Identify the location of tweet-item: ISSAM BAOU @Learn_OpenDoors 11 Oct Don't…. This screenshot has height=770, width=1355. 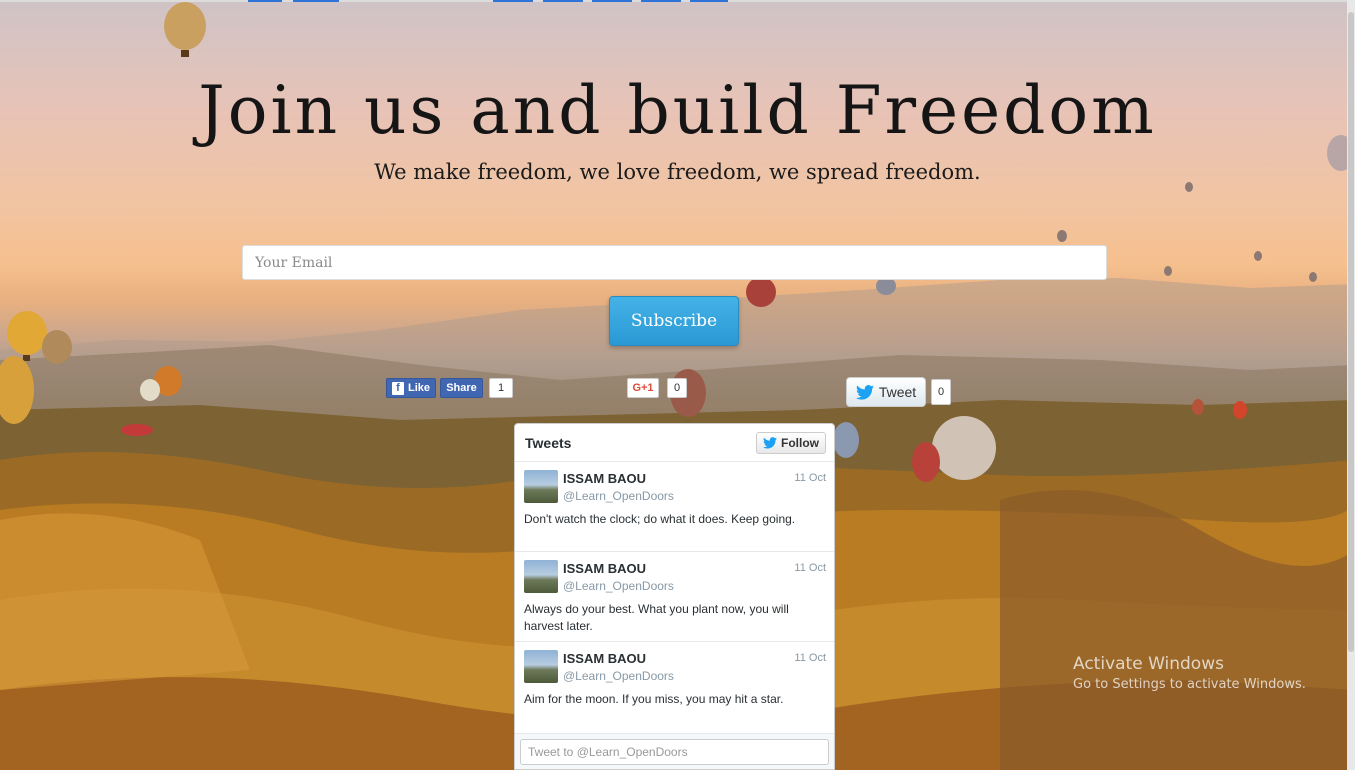
(674, 507).